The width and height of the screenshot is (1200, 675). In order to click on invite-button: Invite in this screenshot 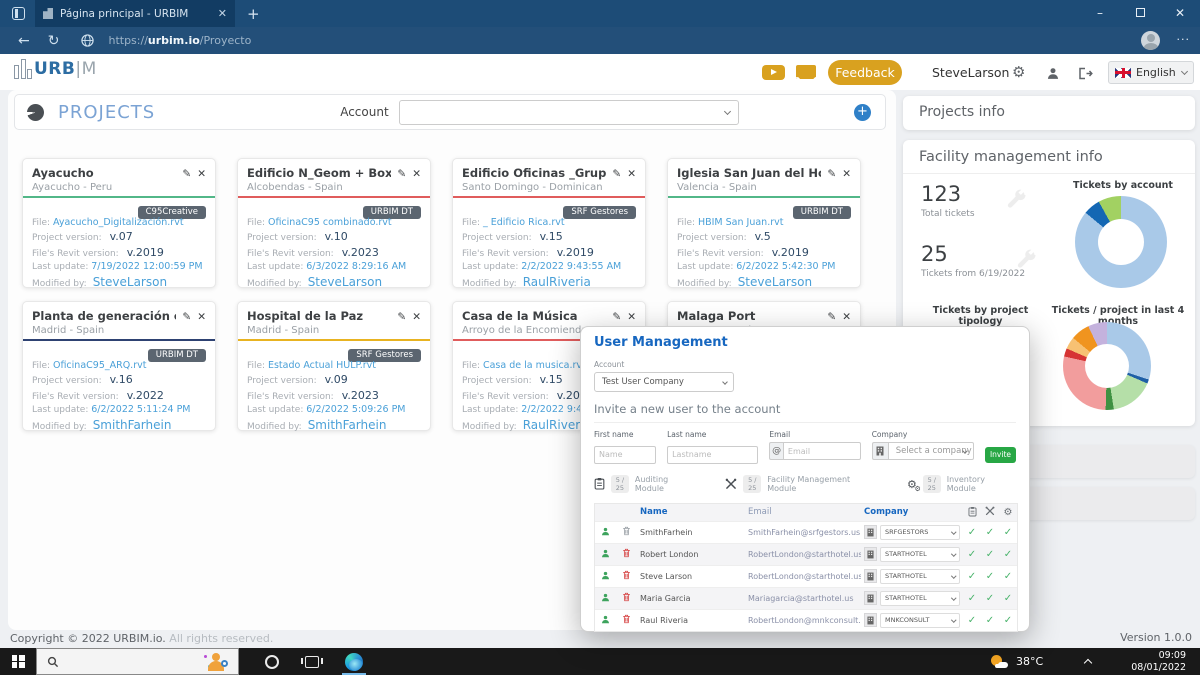, I will do `click(1000, 454)`.